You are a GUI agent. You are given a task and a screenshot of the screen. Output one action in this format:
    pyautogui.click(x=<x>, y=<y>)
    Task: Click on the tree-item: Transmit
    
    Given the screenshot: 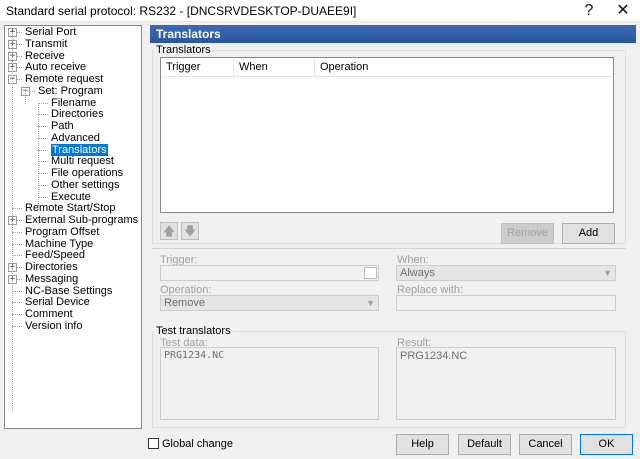 What is the action you would take?
    pyautogui.click(x=46, y=43)
    